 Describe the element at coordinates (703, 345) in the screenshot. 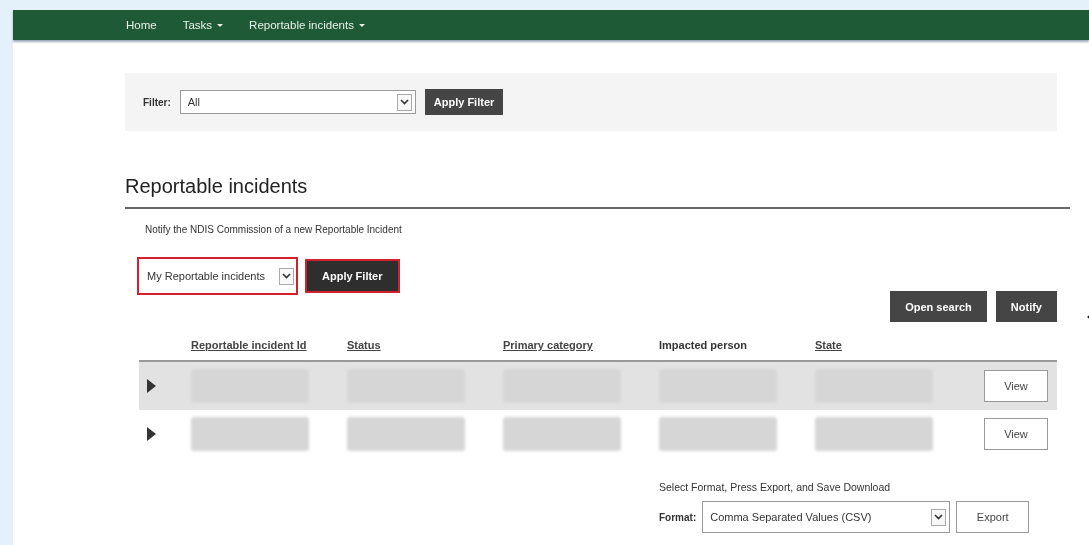

I see `column-header: Impacted person` at that location.